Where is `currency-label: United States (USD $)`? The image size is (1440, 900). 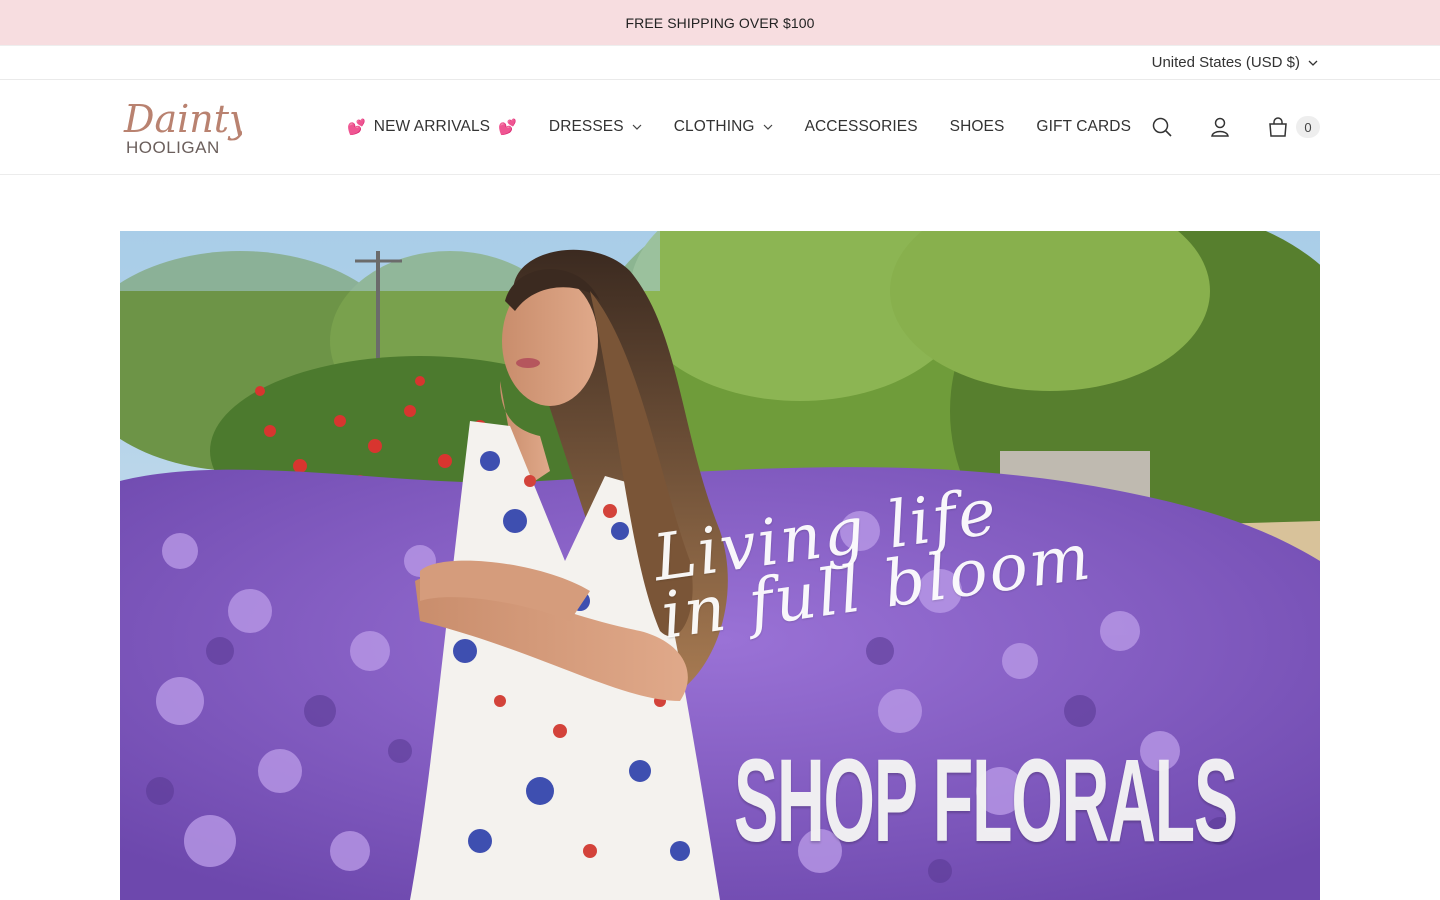 currency-label: United States (USD $) is located at coordinates (1225, 62).